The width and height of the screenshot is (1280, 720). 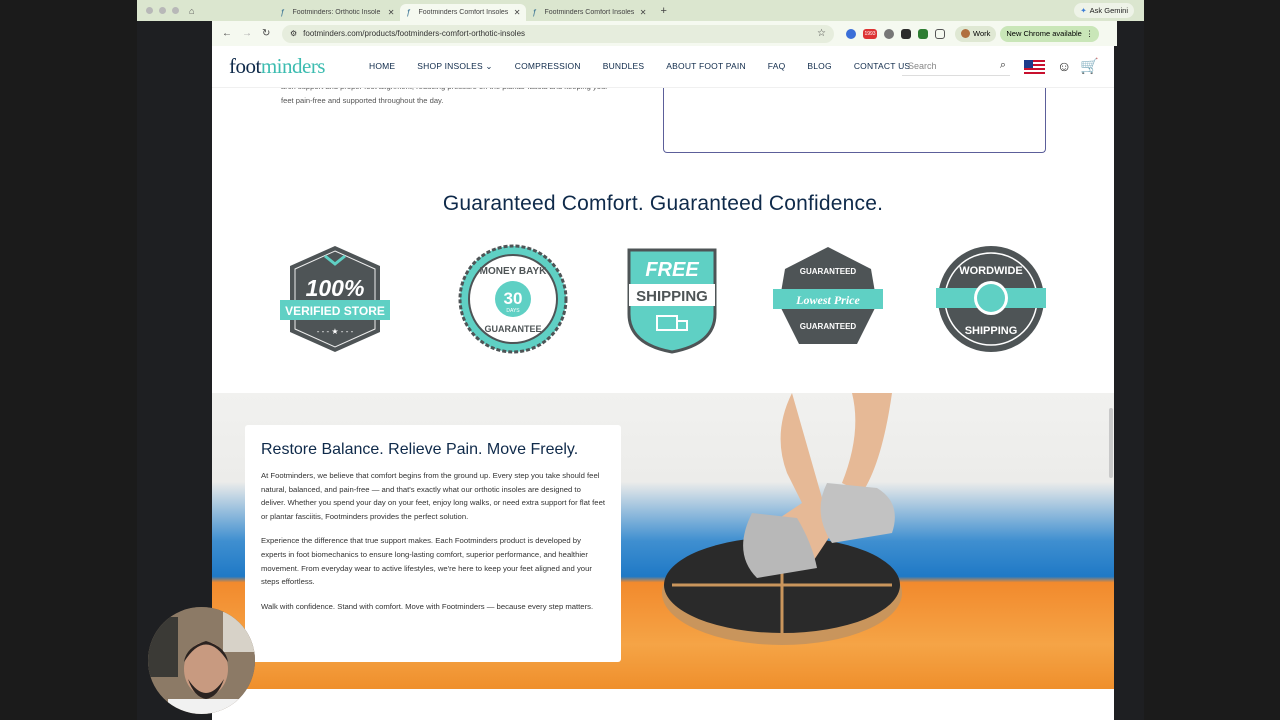 I want to click on scrollbar, so click(x=1111, y=443).